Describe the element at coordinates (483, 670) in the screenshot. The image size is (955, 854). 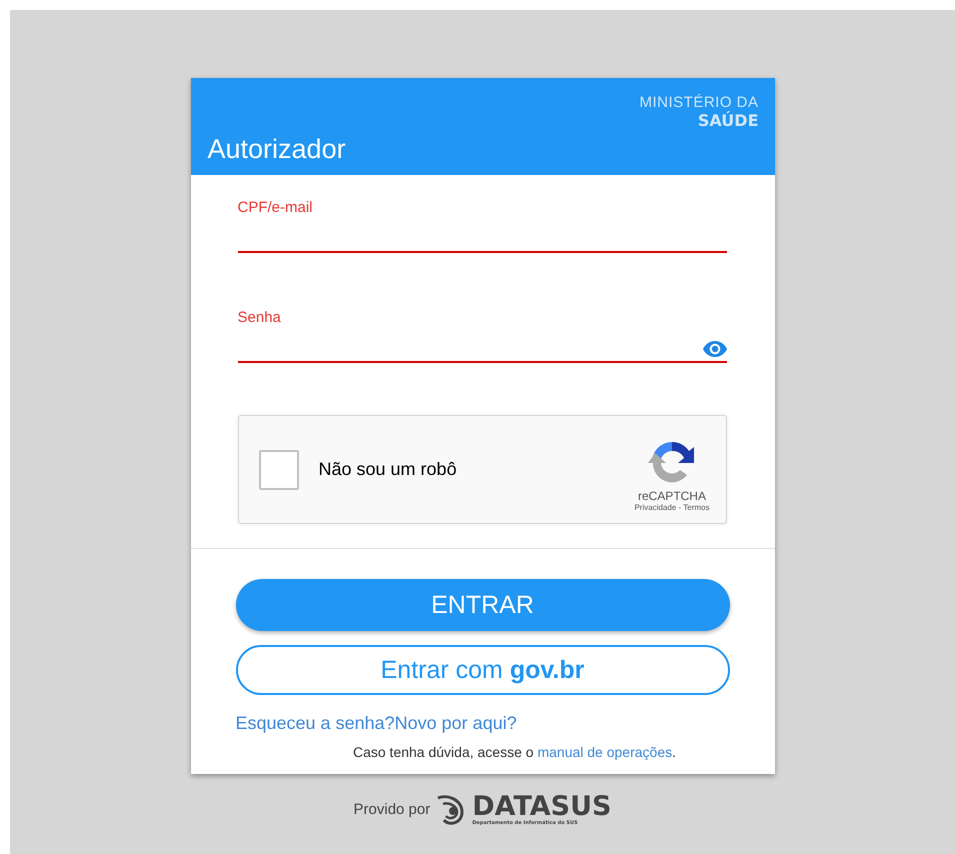
I see `govbr-login-button: Entrar com gov.br` at that location.